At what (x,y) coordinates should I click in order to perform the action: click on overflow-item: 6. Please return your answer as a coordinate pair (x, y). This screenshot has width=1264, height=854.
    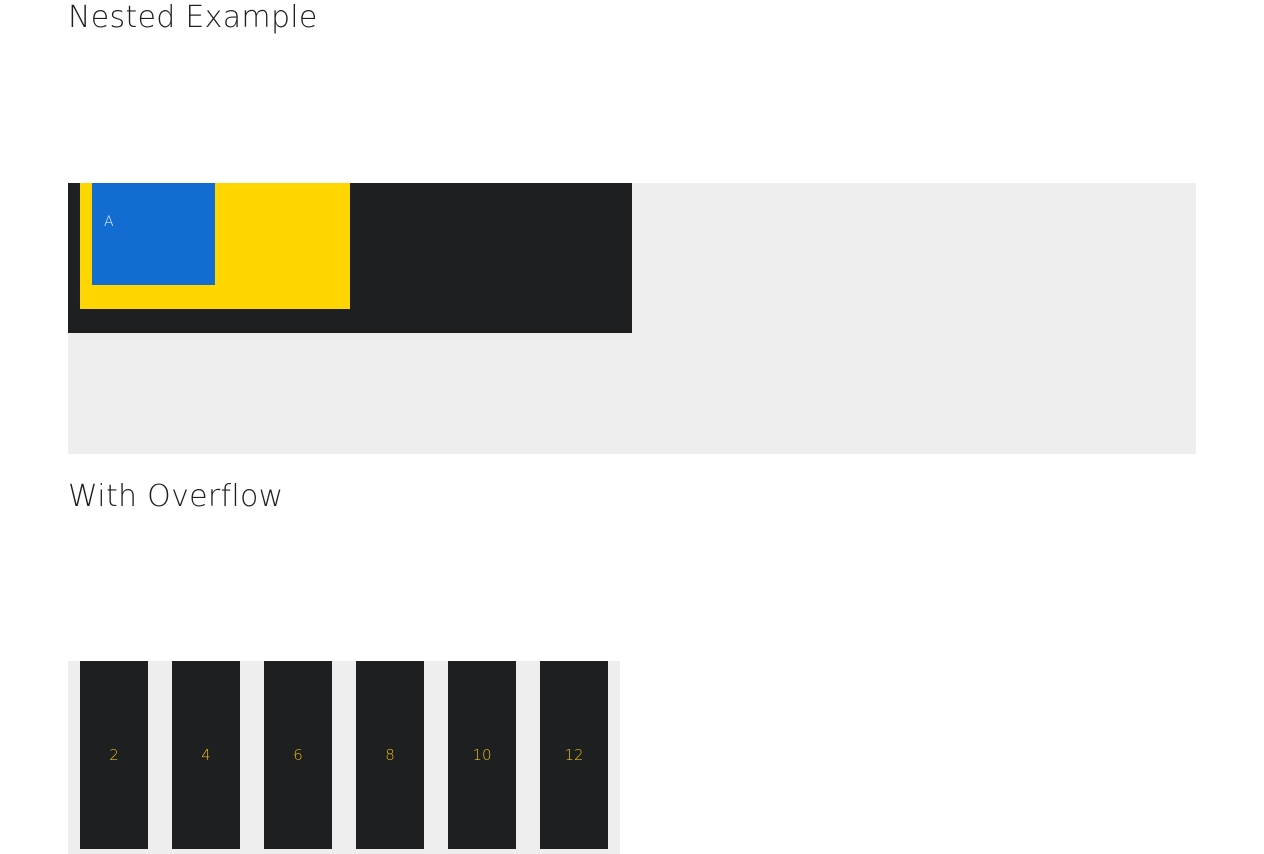
    Looking at the image, I should click on (298, 755).